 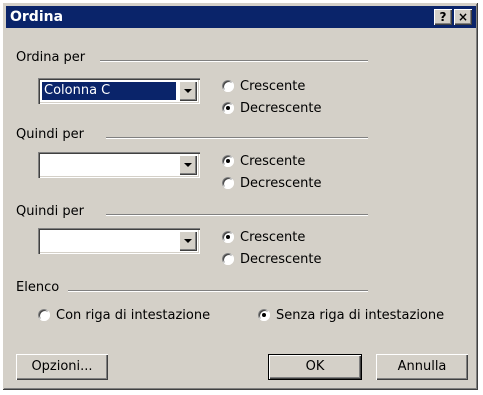 I want to click on combo-value: Colonna C, so click(x=109, y=91).